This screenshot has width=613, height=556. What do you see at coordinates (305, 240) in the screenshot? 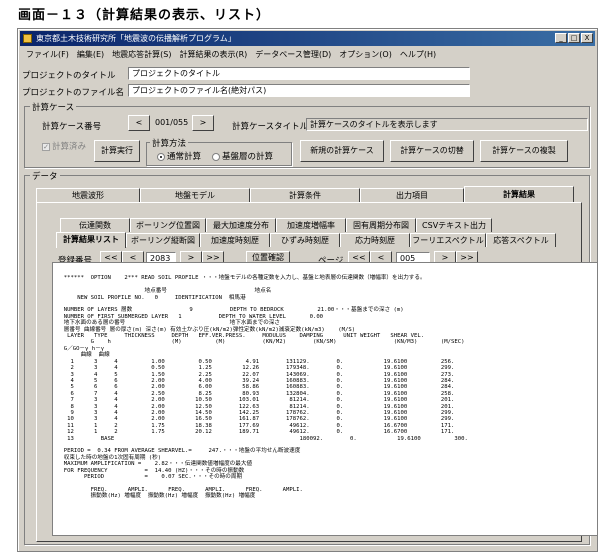
I see `subtab-strain-history: ひずみ時刻歴` at bounding box center [305, 240].